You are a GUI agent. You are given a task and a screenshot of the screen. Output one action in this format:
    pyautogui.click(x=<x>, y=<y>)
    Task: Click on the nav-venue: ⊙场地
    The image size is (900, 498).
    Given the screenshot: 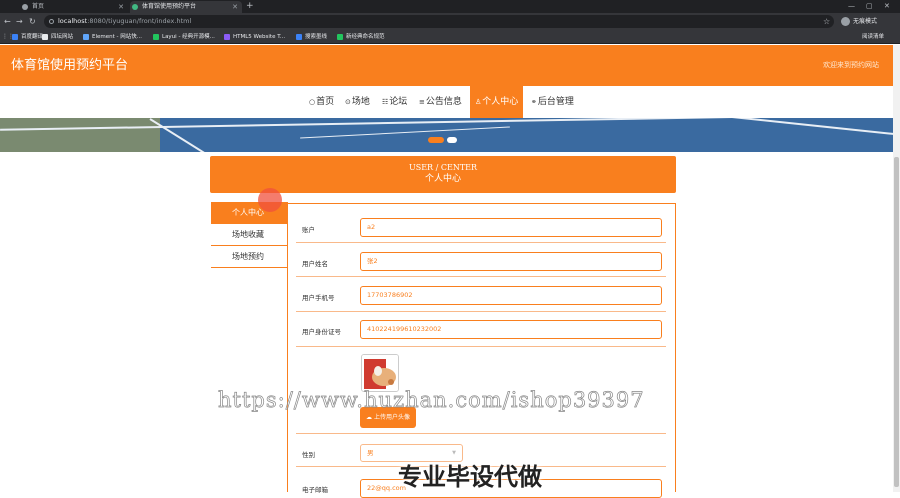 What is the action you would take?
    pyautogui.click(x=357, y=102)
    